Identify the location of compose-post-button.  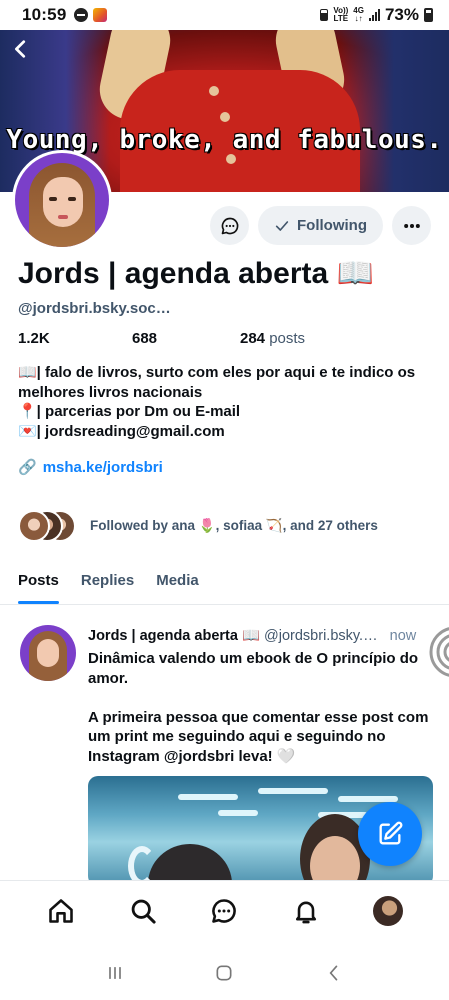
(390, 834).